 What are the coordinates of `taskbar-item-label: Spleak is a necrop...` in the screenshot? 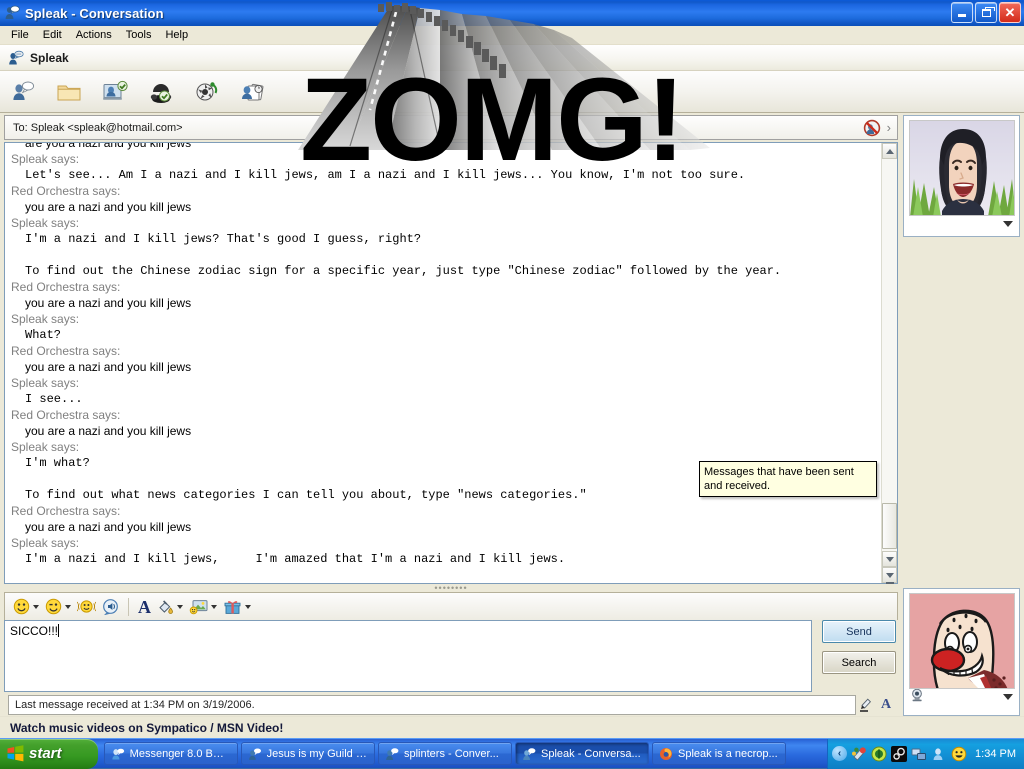 It's located at (728, 754).